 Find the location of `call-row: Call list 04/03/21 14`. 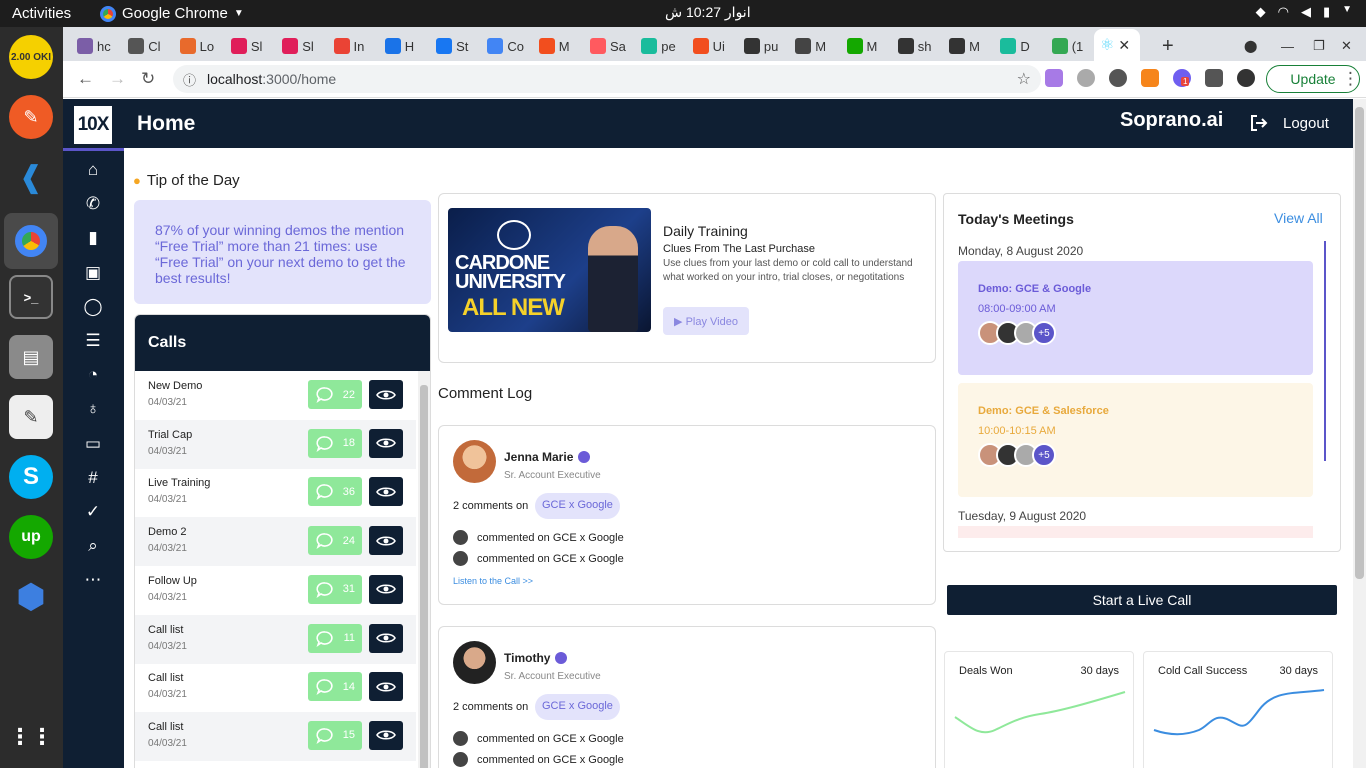

call-row: Call list 04/03/21 14 is located at coordinates (275, 687).